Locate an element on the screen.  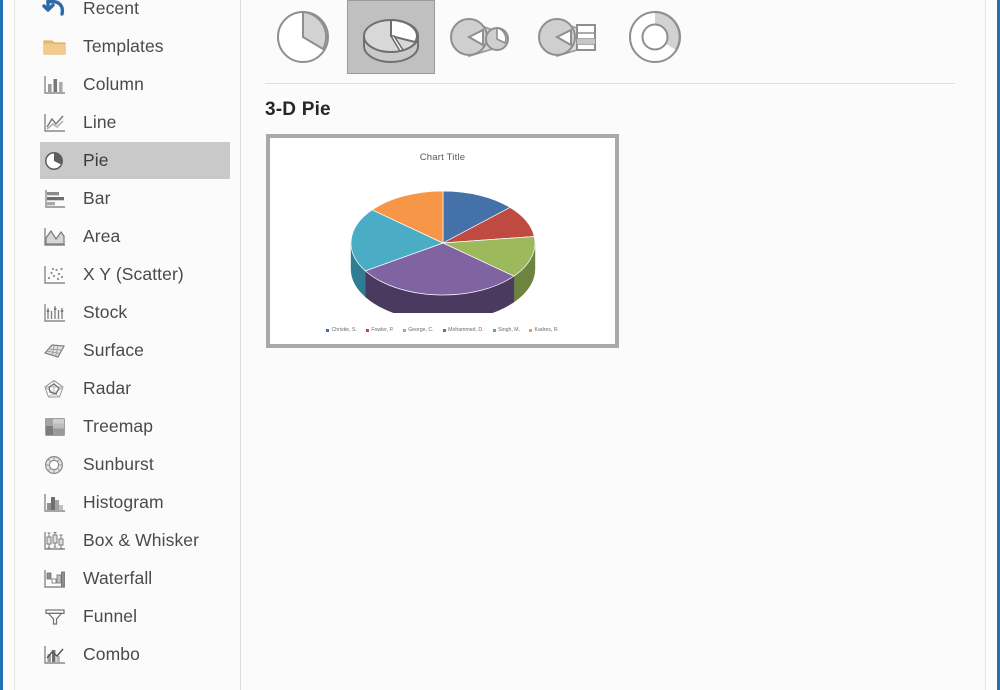
sidebar-item-area: Area is located at coordinates (135, 236).